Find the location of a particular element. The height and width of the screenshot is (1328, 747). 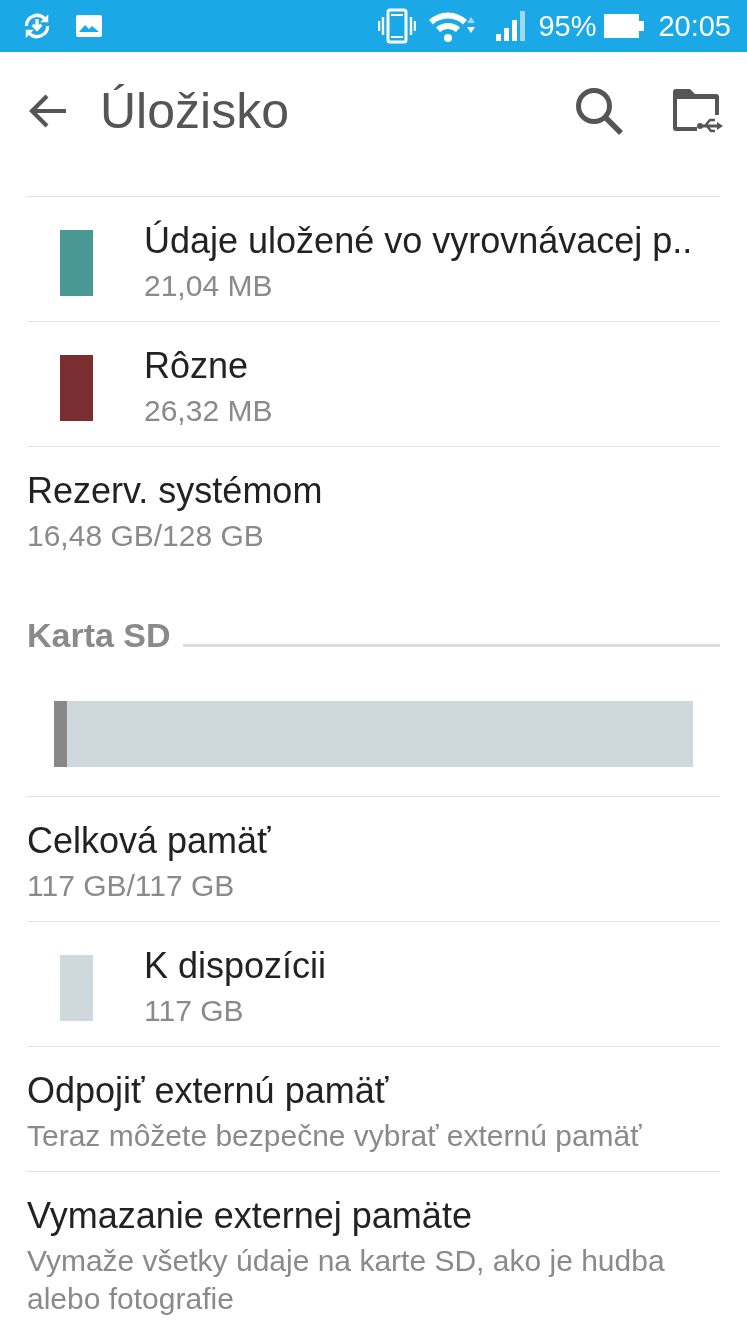

clock-time: 20:05 is located at coordinates (694, 26).